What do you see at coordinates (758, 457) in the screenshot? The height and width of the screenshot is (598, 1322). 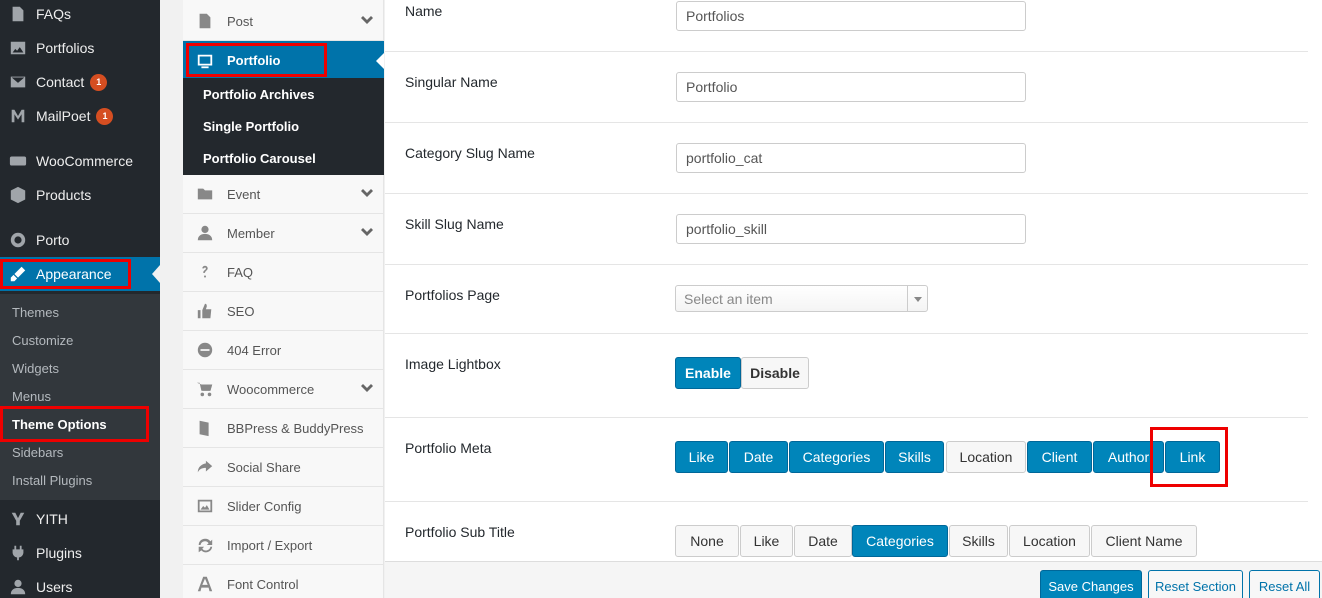 I see `meta-date-button: Date` at bounding box center [758, 457].